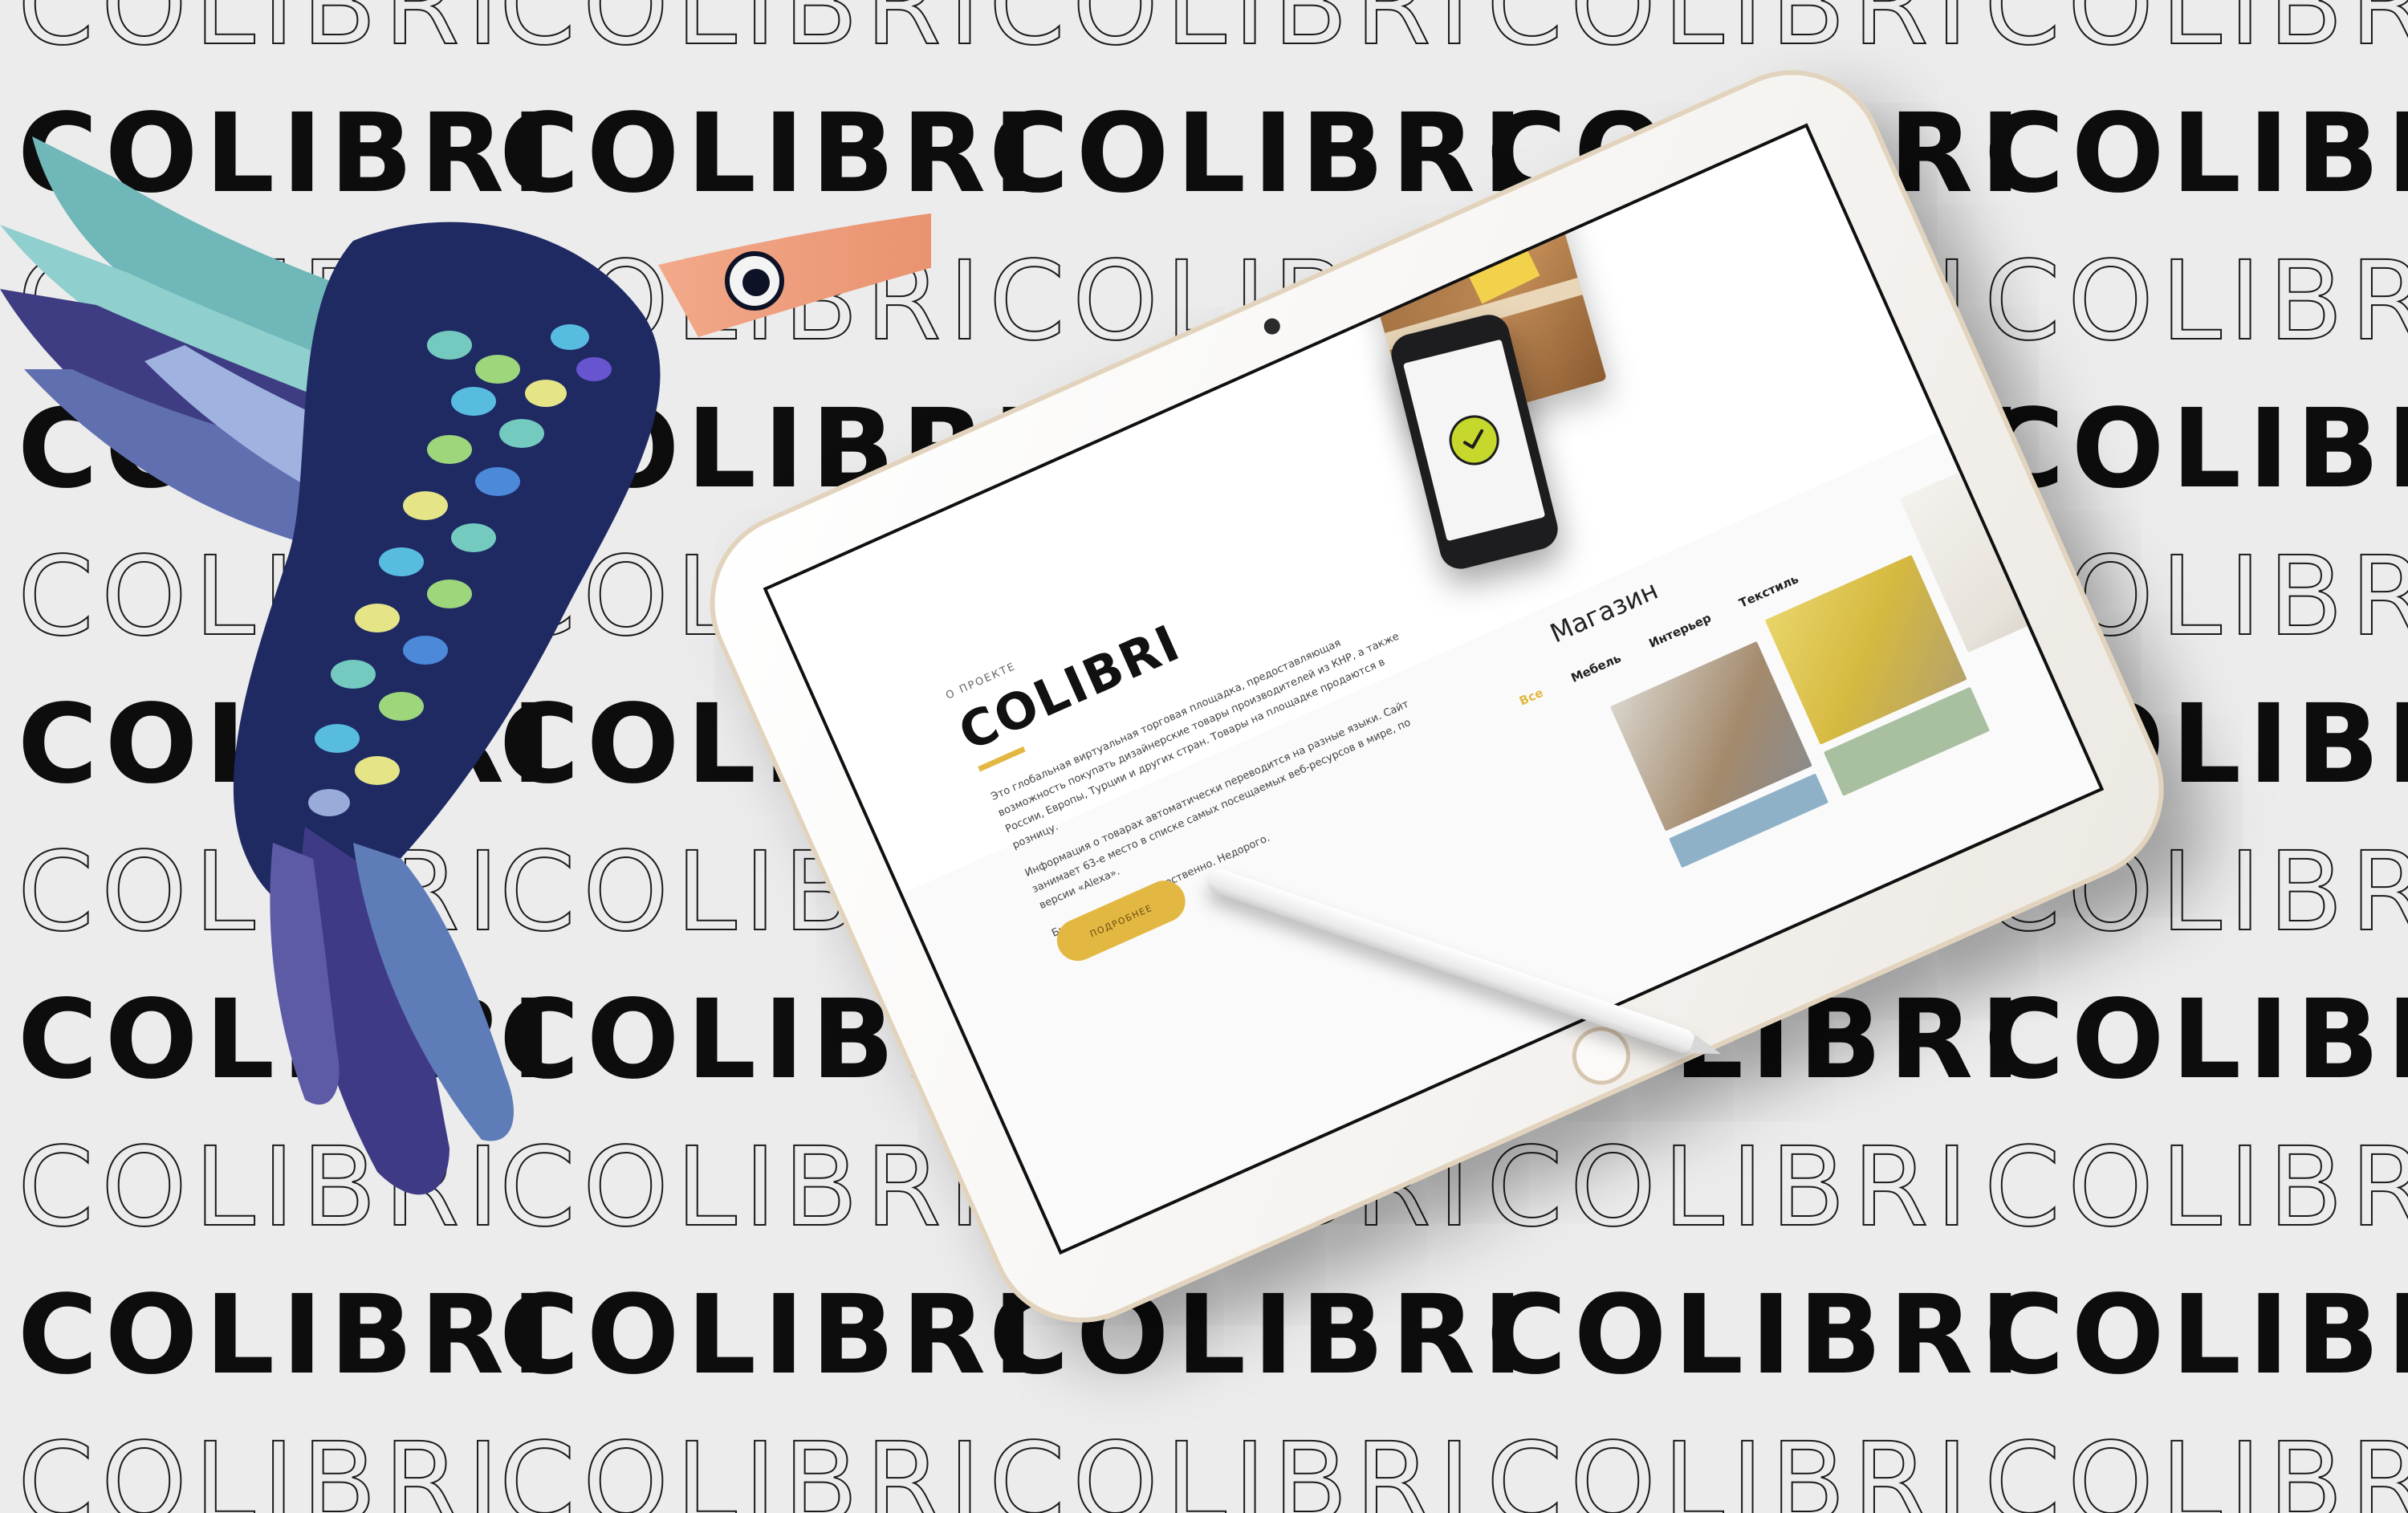 This screenshot has height=1513, width=2408. I want to click on tab-all: Все, so click(1531, 697).